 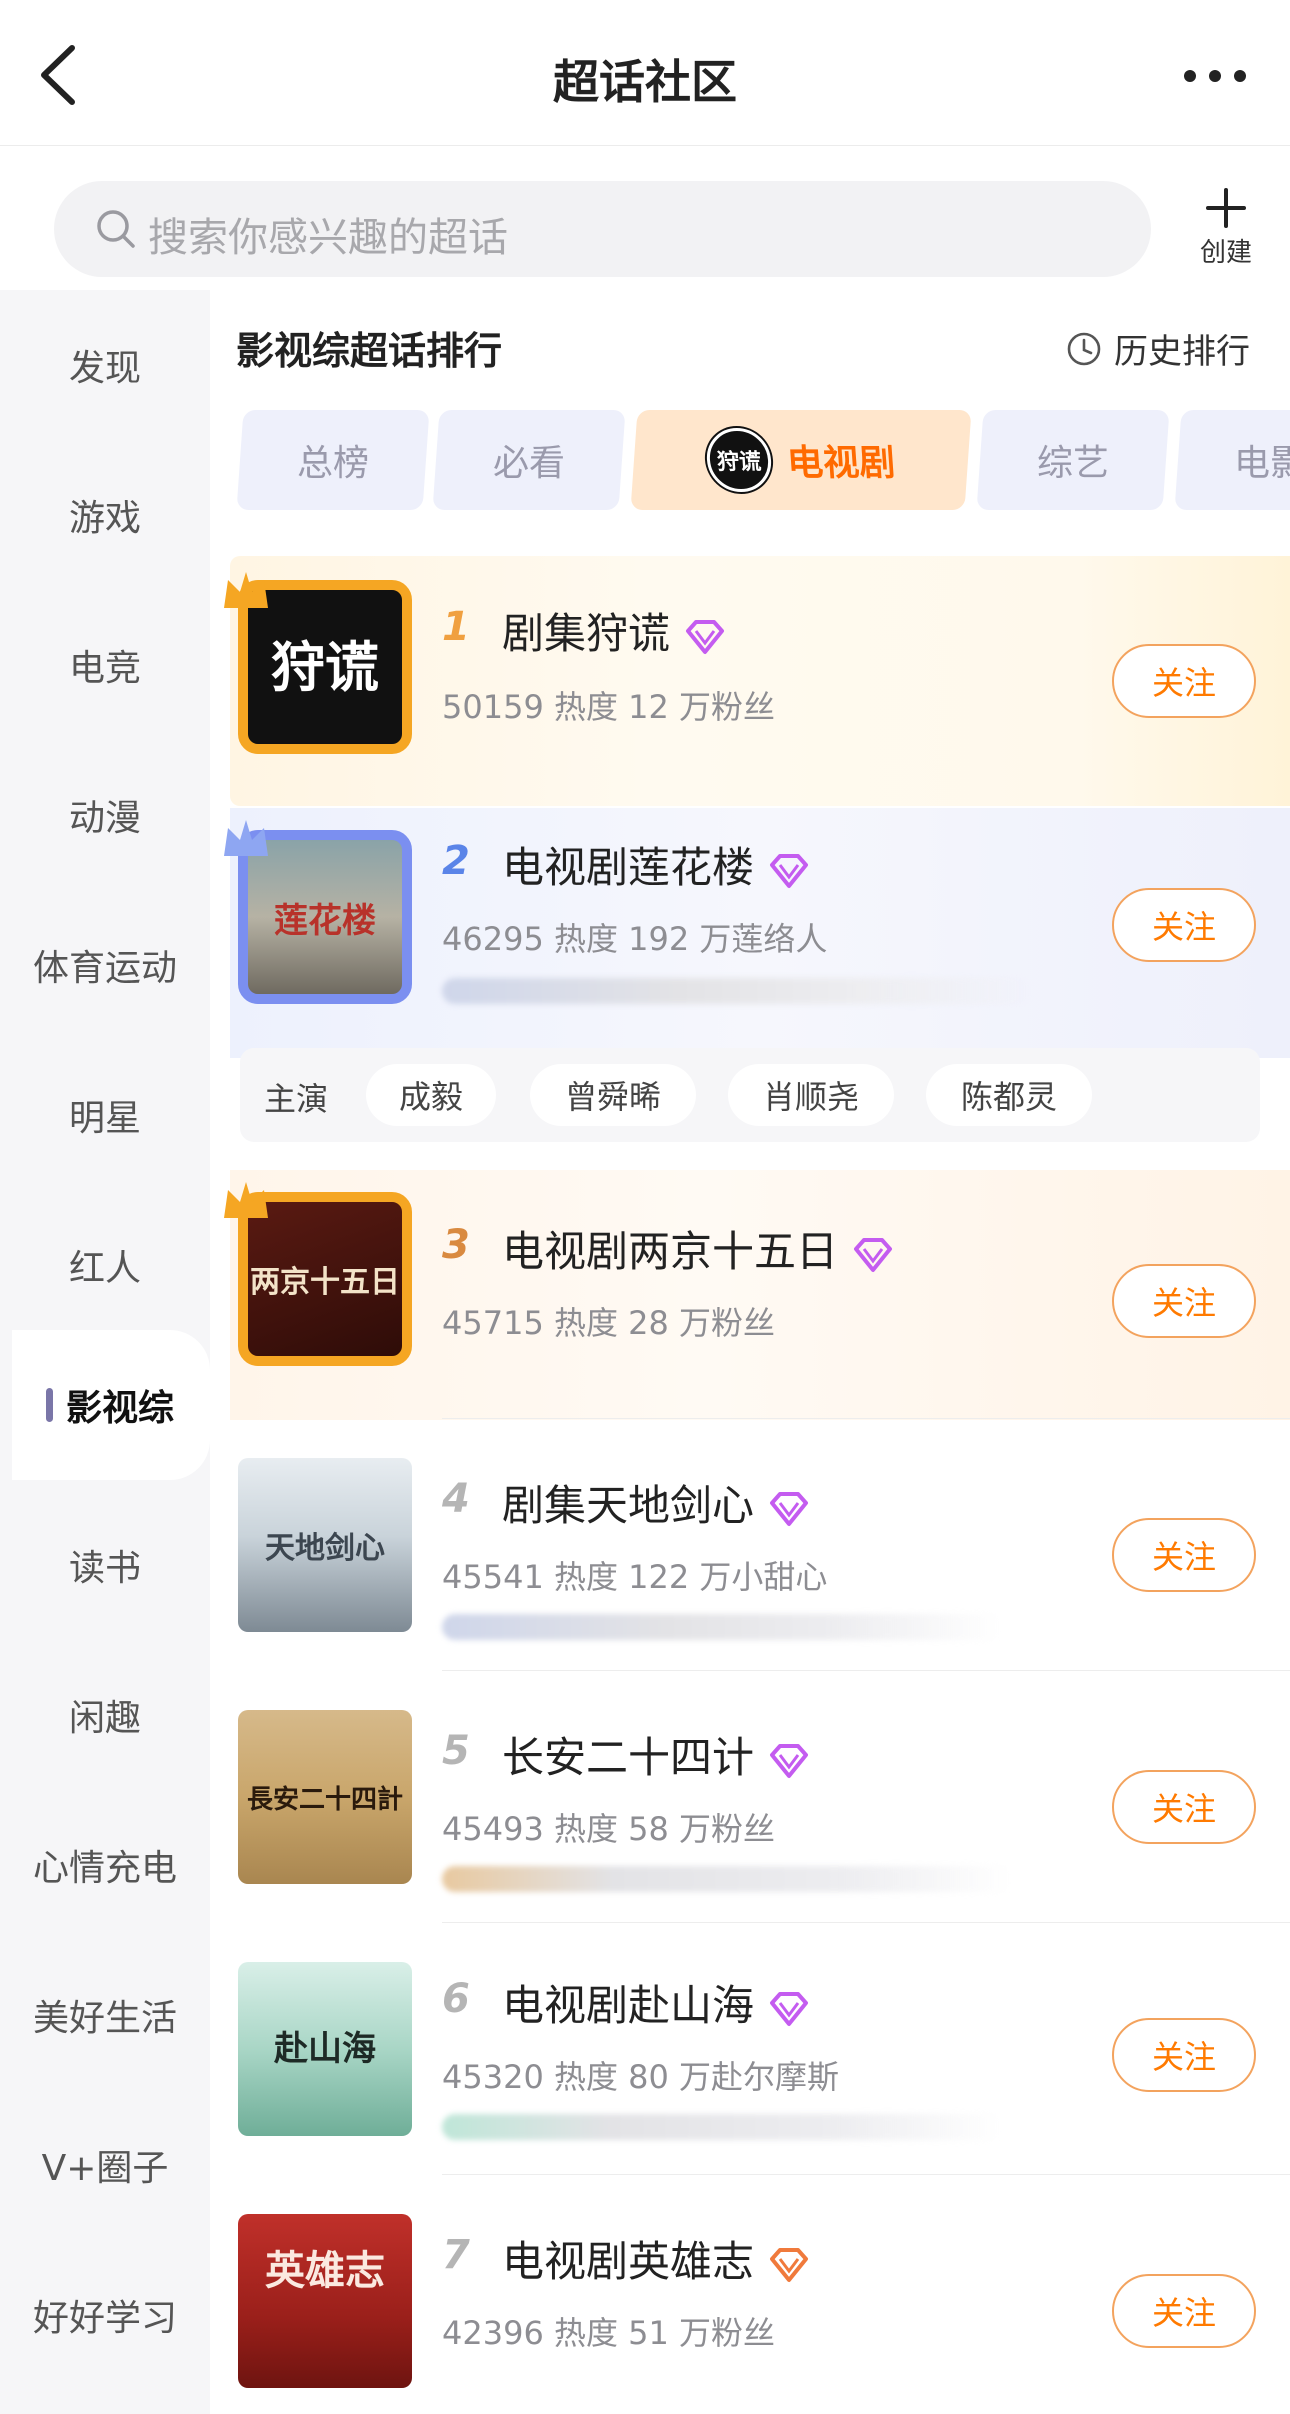 I want to click on sidebar-item-vplus-circle: V+圈子, so click(x=105, y=2165).